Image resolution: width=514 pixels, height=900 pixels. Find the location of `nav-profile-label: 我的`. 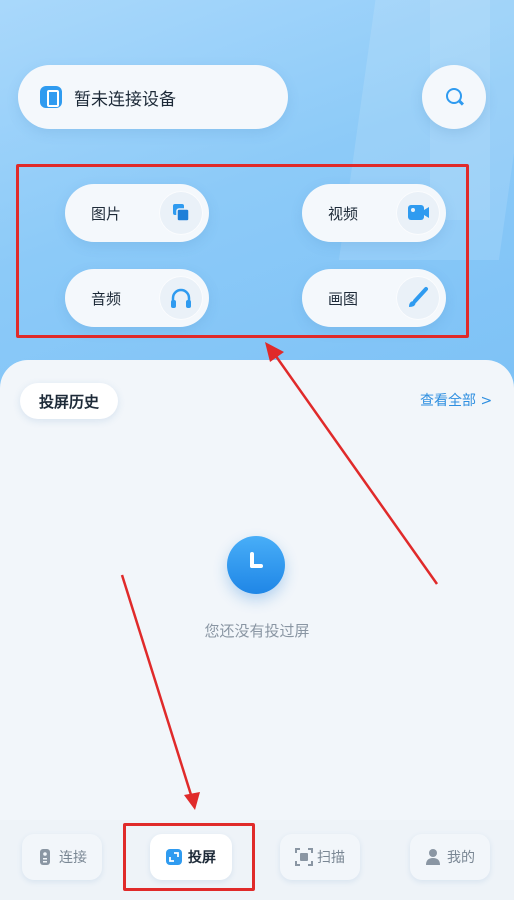

nav-profile-label: 我的 is located at coordinates (461, 858).